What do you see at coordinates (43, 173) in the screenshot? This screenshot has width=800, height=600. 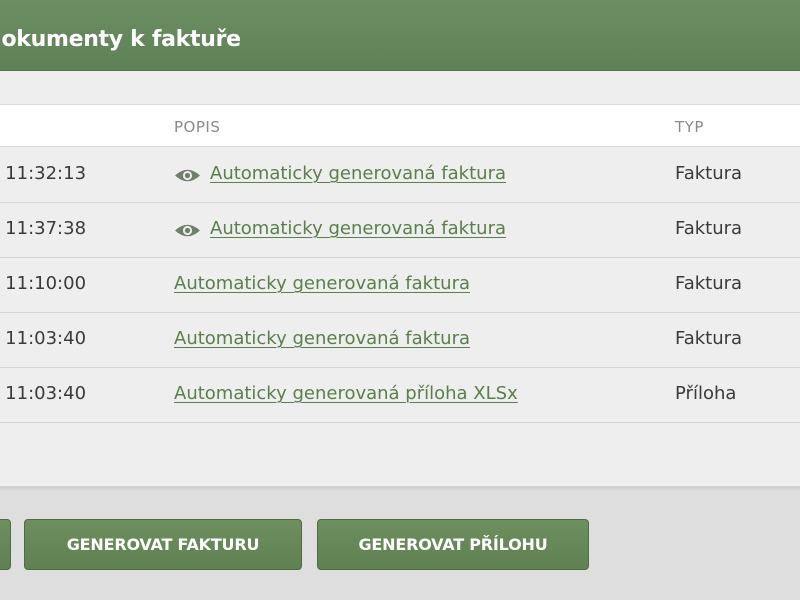 I see `row-date: 0 11:32:13` at bounding box center [43, 173].